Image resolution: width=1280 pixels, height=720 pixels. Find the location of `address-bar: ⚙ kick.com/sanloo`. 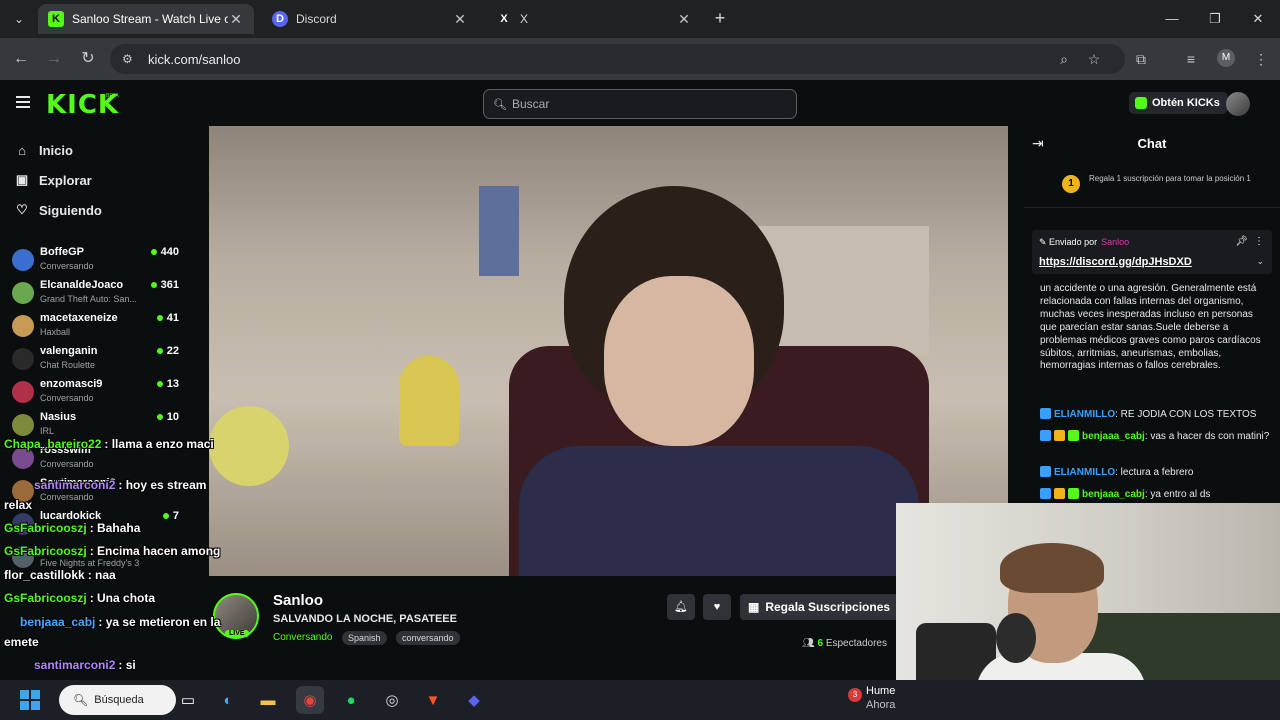

address-bar: ⚙ kick.com/sanloo is located at coordinates (617, 59).